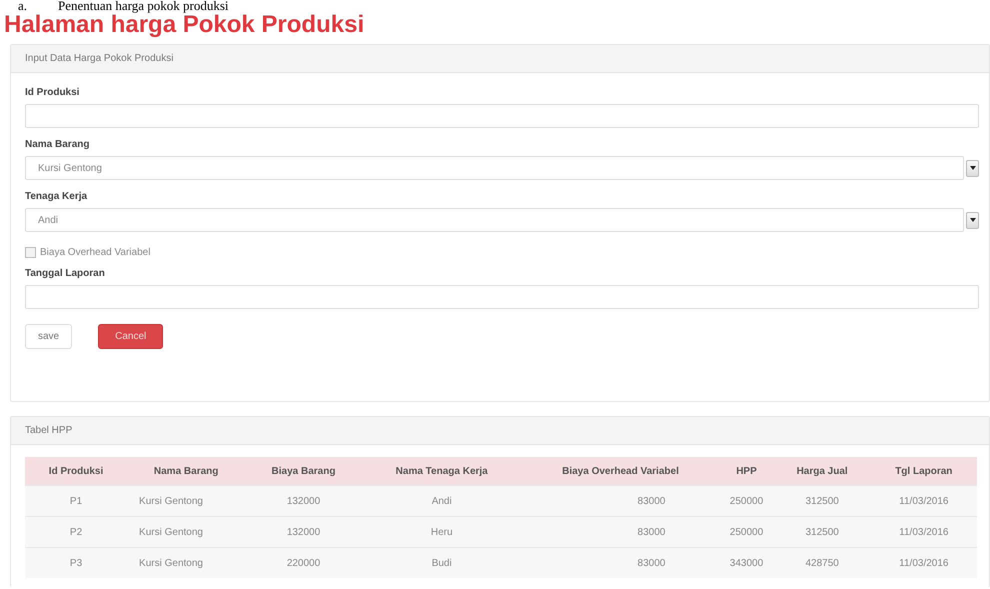 The image size is (990, 589). I want to click on field-label: Tenaga Kerja, so click(56, 196).